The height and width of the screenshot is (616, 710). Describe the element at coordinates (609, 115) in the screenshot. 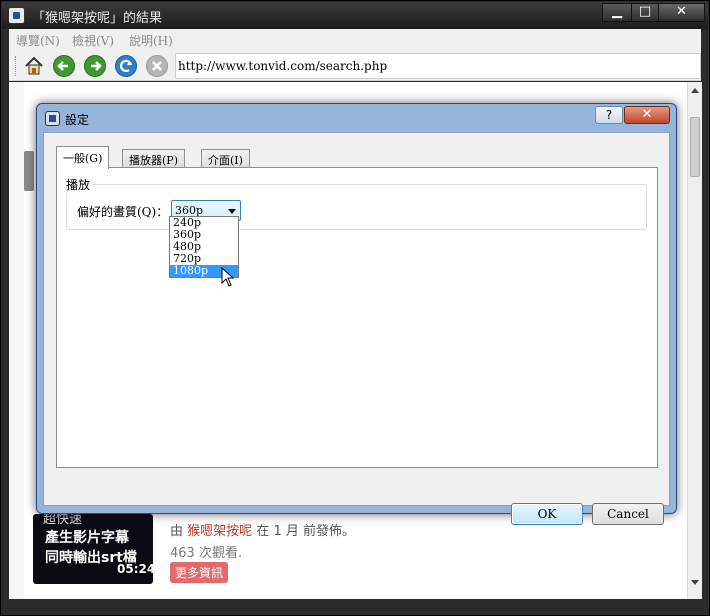

I see `help-button: ?` at that location.